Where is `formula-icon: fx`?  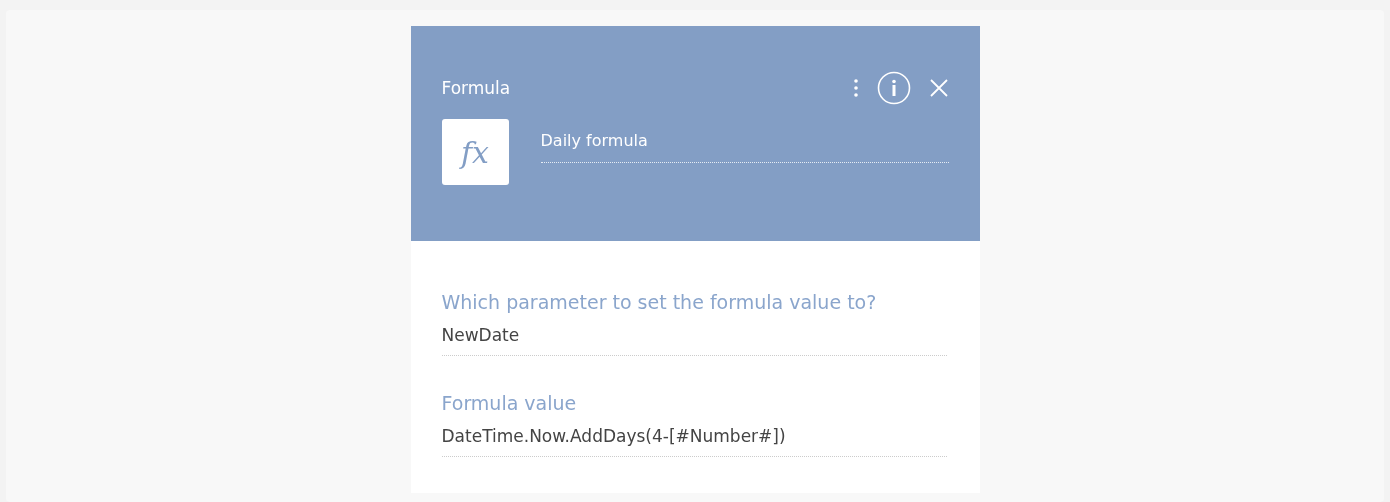
formula-icon: fx is located at coordinates (475, 152).